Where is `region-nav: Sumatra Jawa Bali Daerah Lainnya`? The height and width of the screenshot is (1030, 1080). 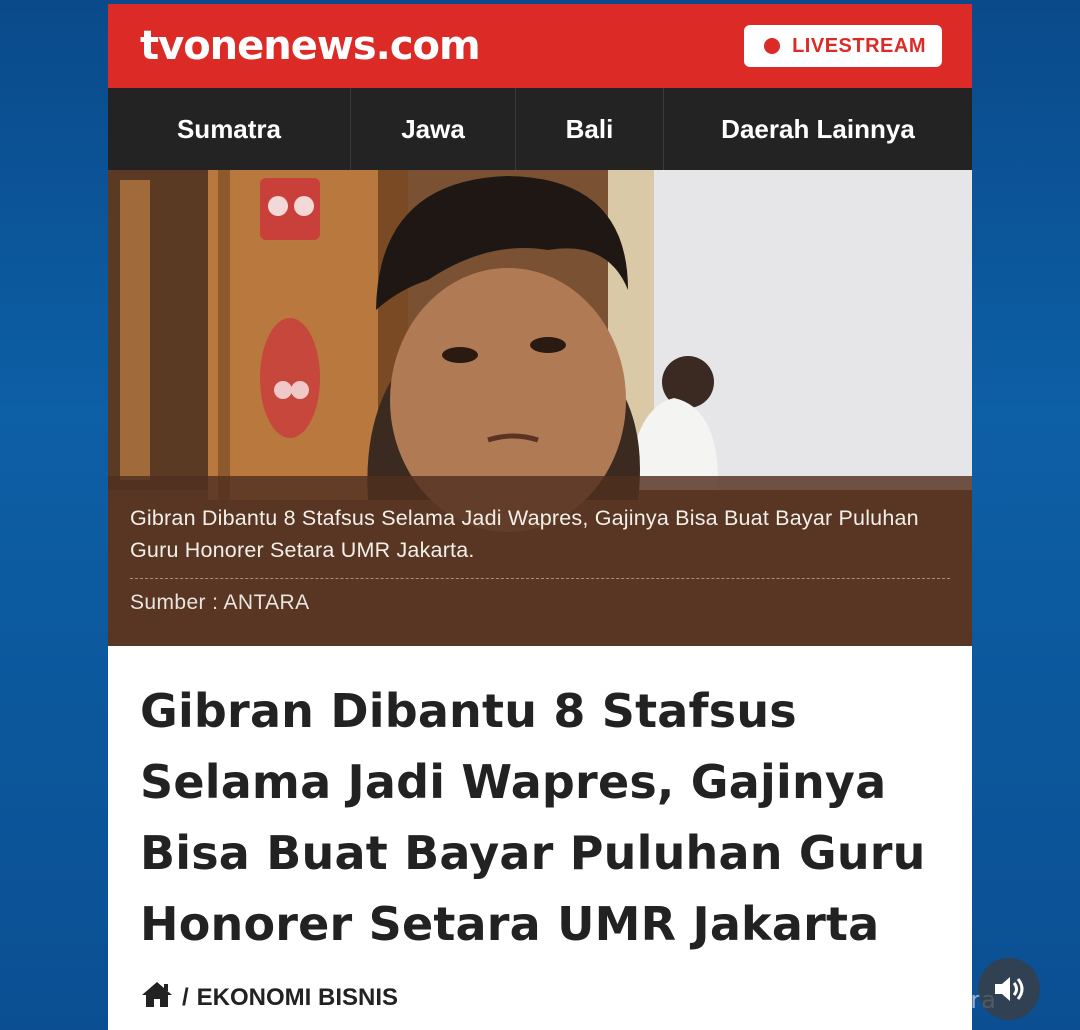
region-nav: Sumatra Jawa Bali Daerah Lainnya is located at coordinates (540, 129).